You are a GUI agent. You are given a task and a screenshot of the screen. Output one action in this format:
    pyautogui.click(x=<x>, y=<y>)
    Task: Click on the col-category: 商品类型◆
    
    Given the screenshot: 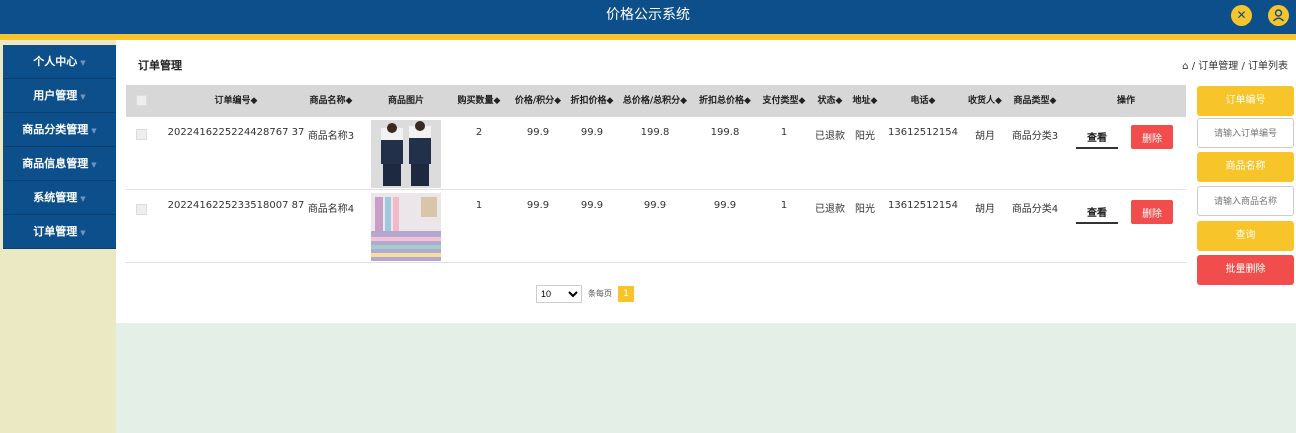 What is the action you would take?
    pyautogui.click(x=1035, y=101)
    